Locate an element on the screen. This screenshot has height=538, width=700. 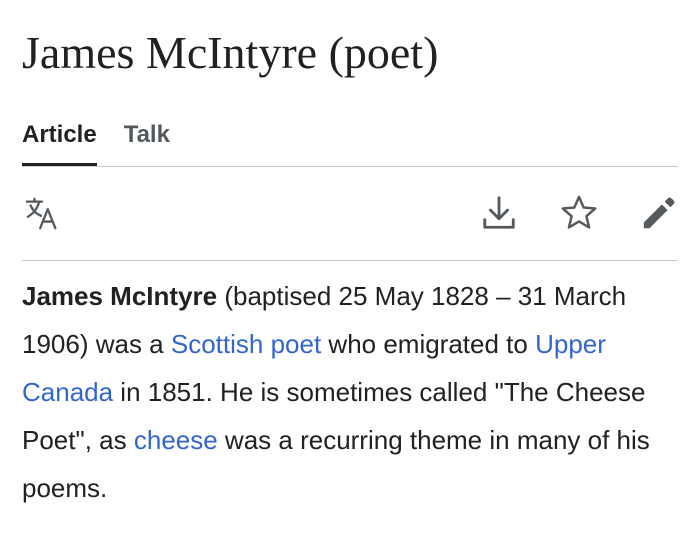
page-title: James McIntyre (poet) is located at coordinates (230, 52).